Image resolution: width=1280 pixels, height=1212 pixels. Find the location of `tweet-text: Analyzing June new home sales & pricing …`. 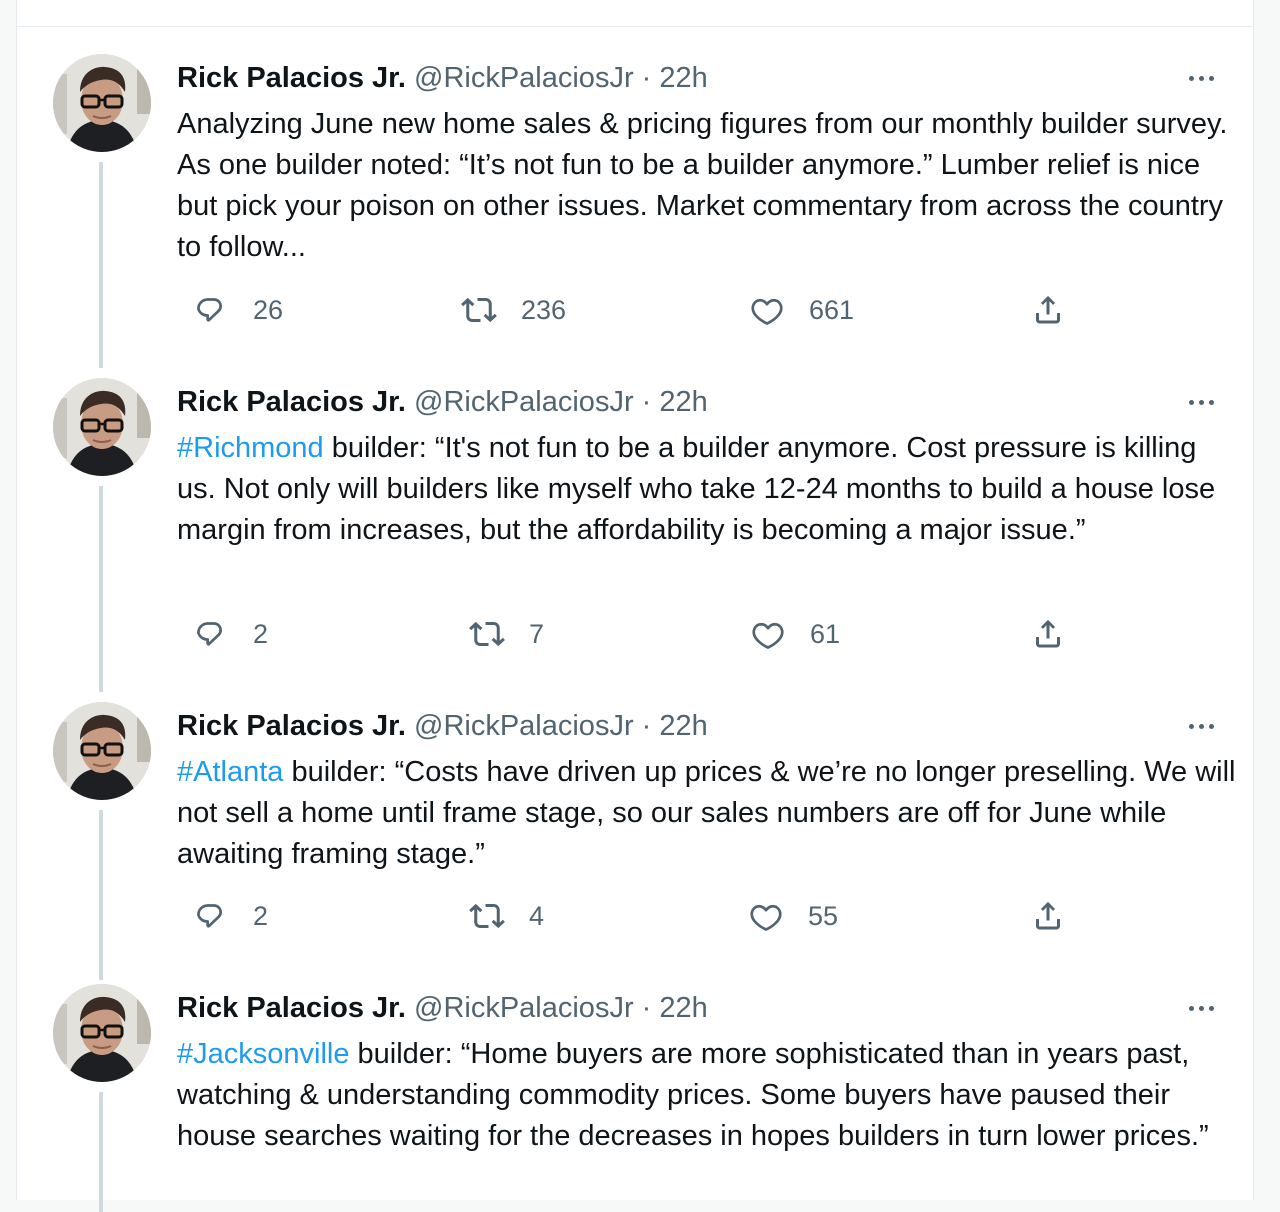

tweet-text: Analyzing June new home sales & pricing … is located at coordinates (707, 186).